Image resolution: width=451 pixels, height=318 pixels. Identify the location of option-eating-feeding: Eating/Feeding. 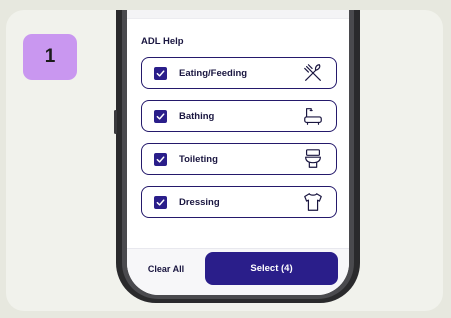
(239, 73).